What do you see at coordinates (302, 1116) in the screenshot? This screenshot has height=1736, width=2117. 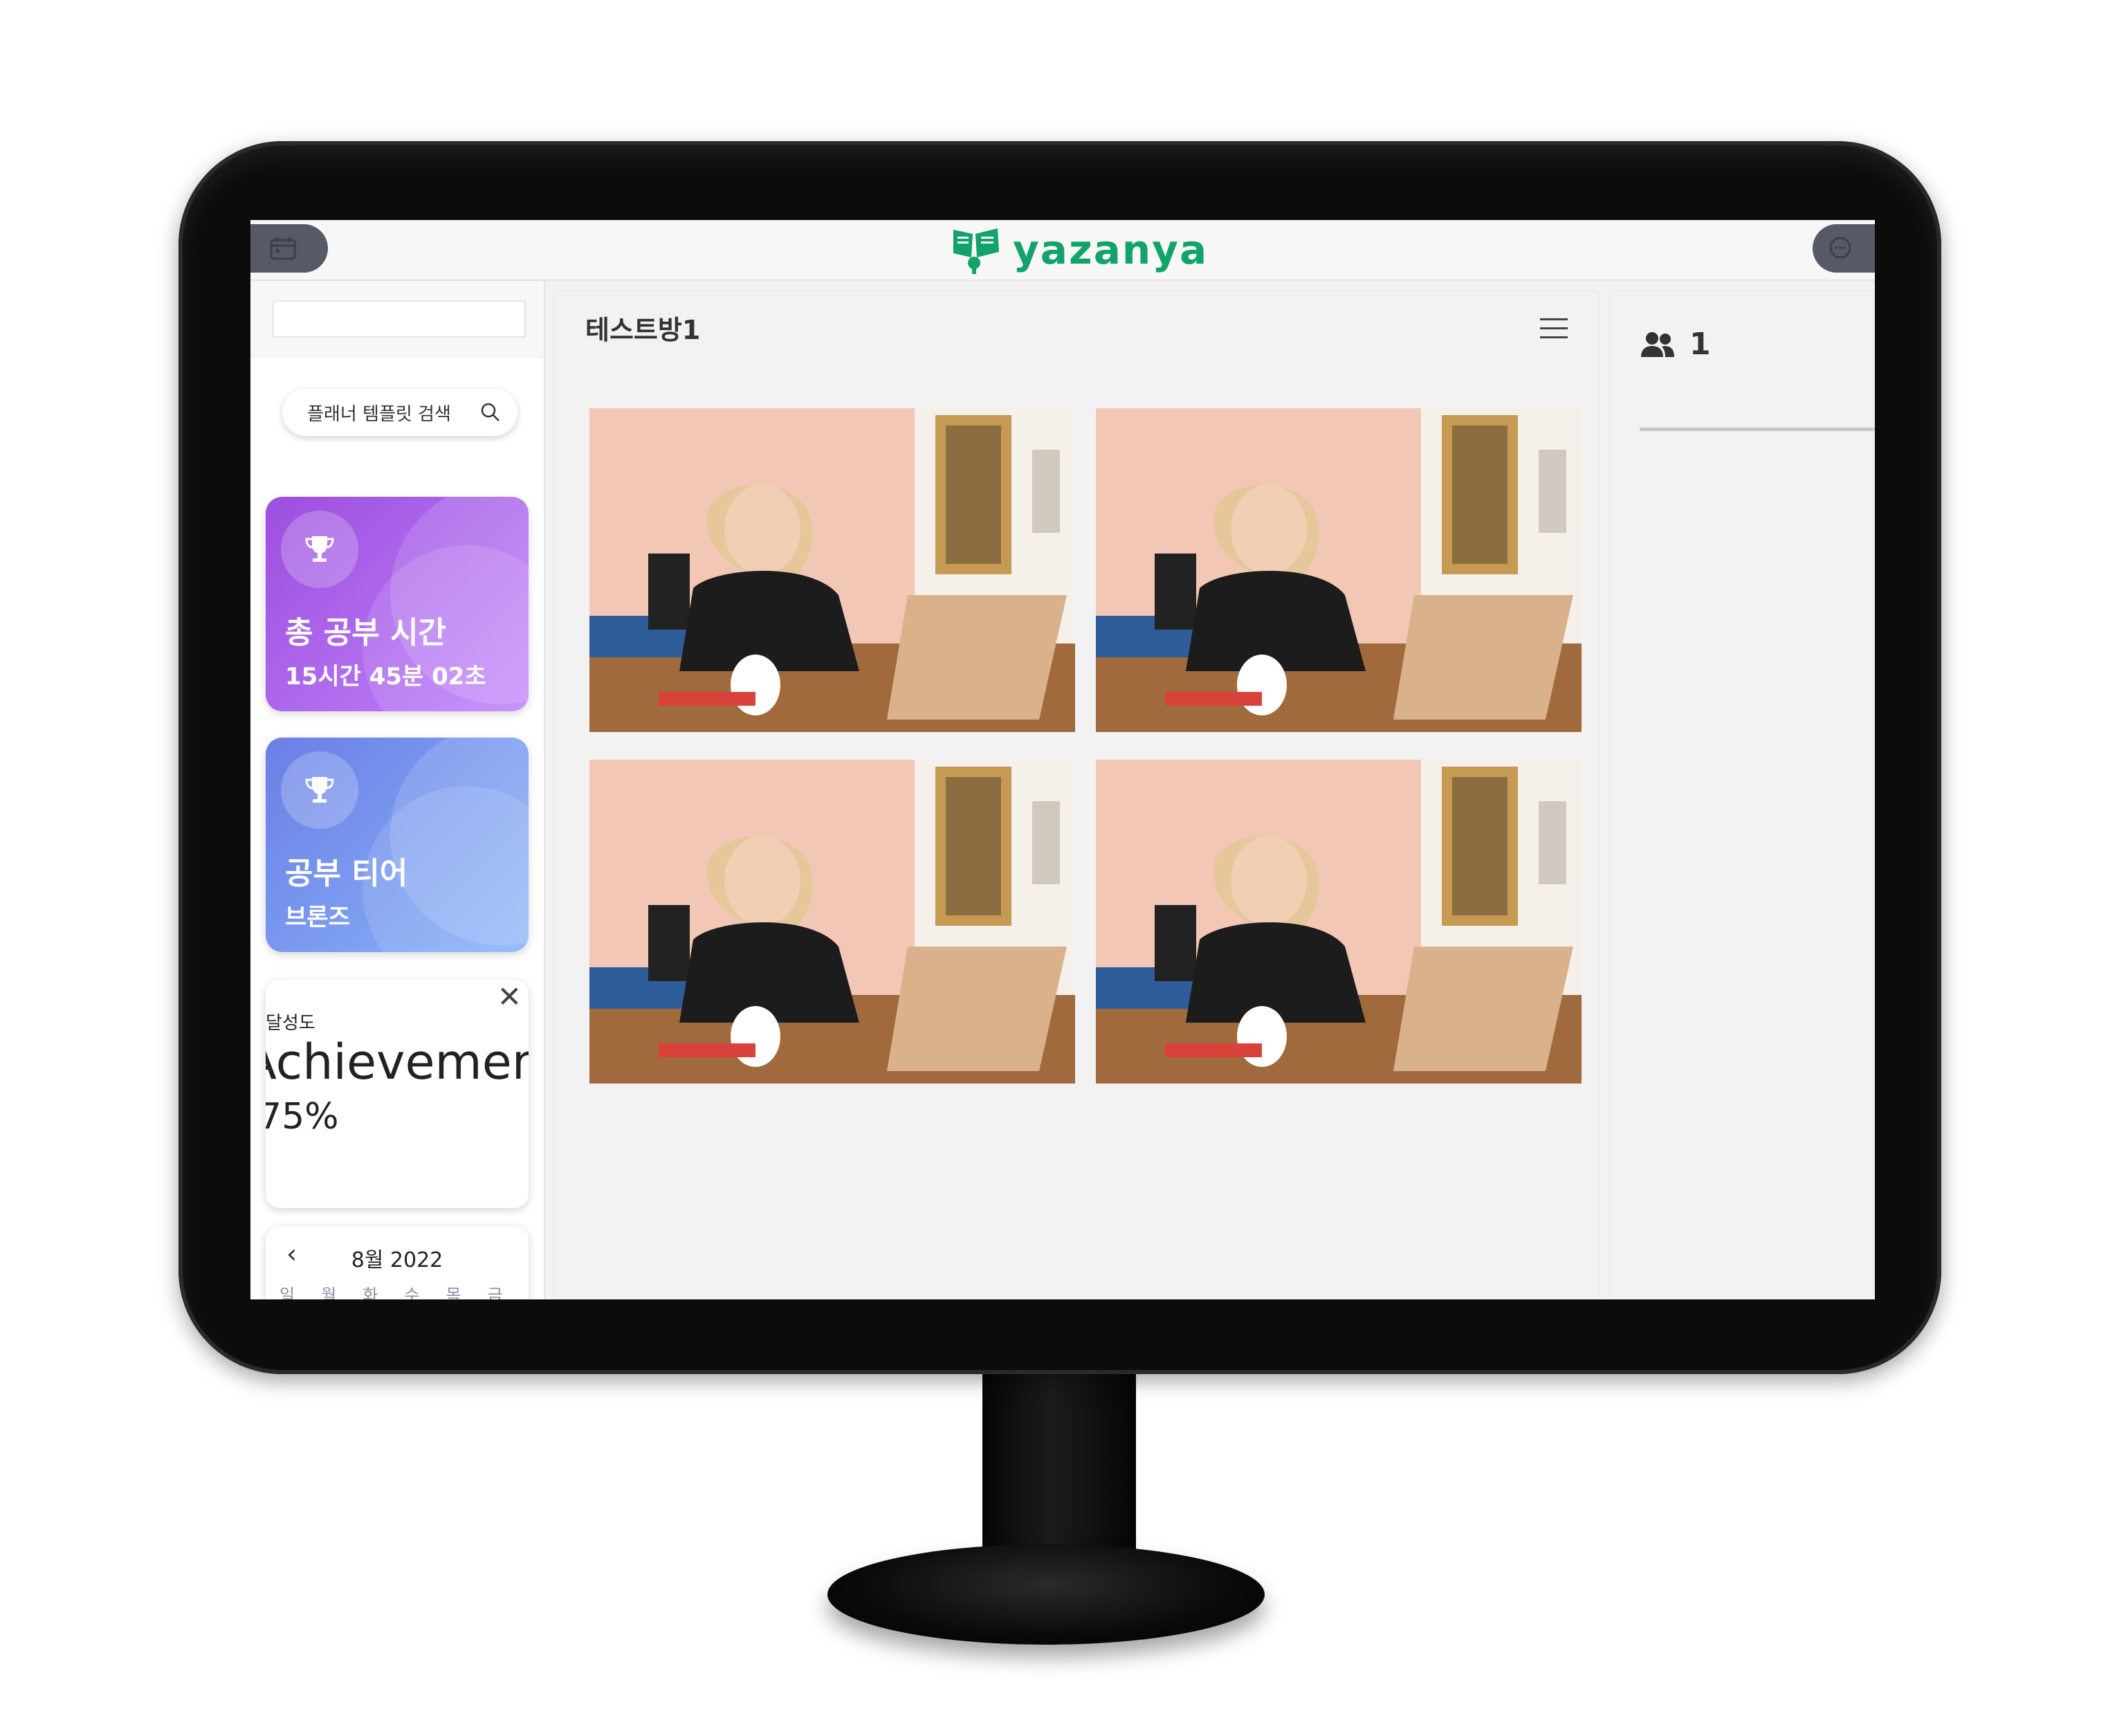 I see `achievement-value: 75%` at bounding box center [302, 1116].